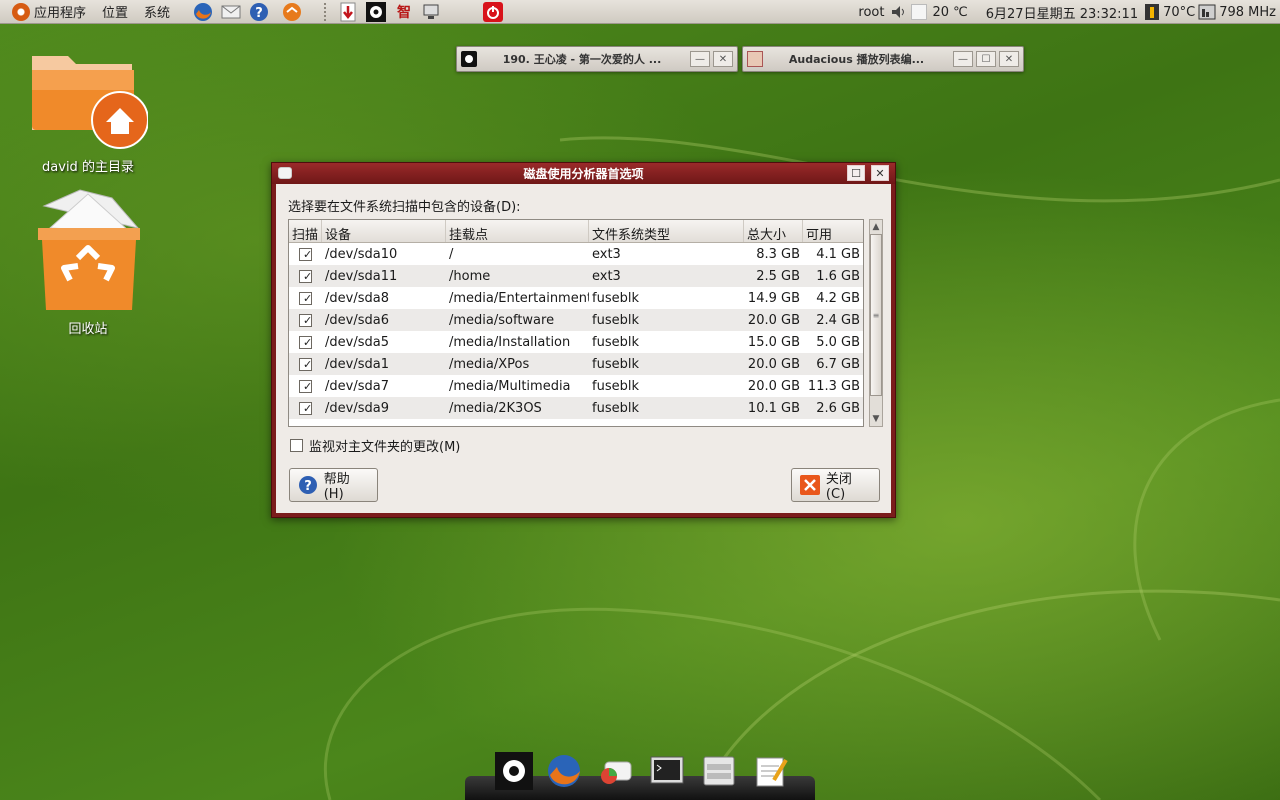 The image size is (1280, 800). What do you see at coordinates (576, 276) in the screenshot?
I see `table-row: ✓ /dev/sda11/home ext3 2.5 GB 1.6 GB` at bounding box center [576, 276].